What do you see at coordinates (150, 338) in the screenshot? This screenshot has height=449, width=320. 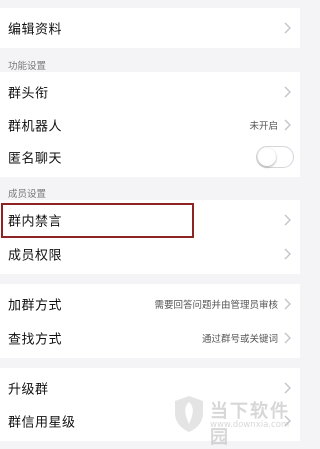 I see `find-method-row: 查找方式 通过群号或关键词` at bounding box center [150, 338].